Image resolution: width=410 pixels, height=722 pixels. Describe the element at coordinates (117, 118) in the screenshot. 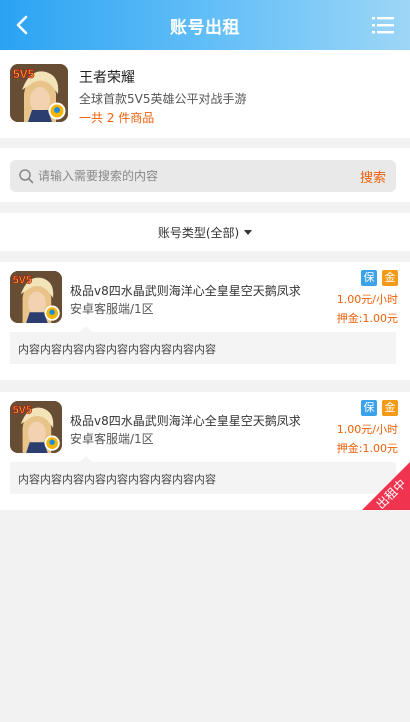

I see `item-count: 一共 2 件商品` at that location.